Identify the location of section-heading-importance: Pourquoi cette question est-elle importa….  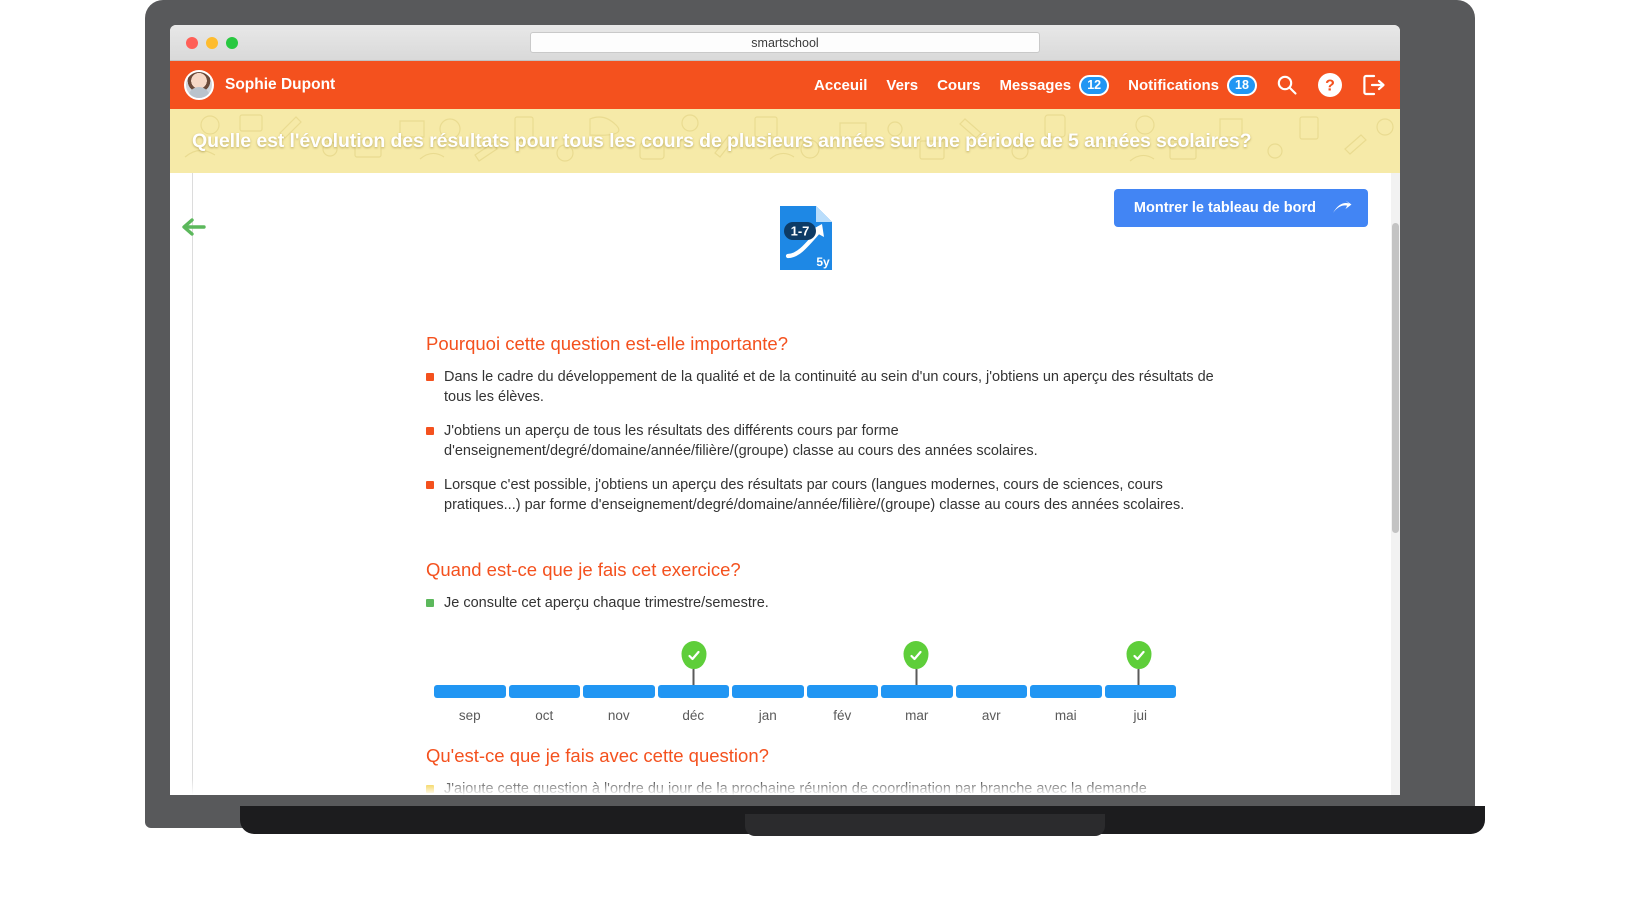
(607, 343).